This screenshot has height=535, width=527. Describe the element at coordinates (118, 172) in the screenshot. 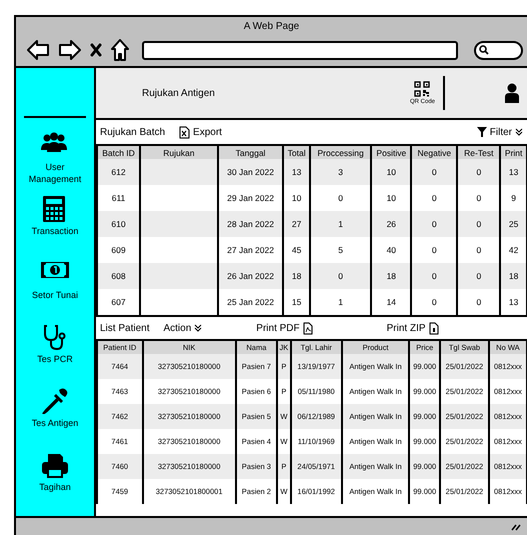

I see `table-cell: 612` at that location.